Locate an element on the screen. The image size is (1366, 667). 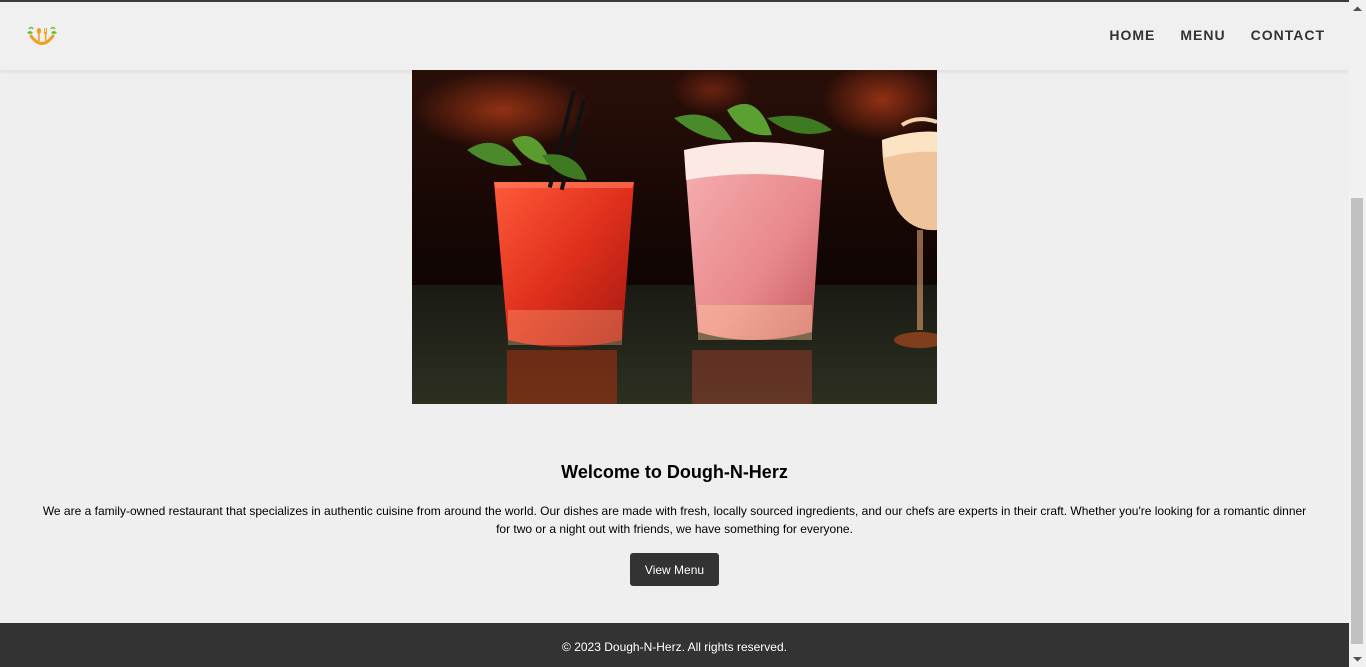
nav-home-link: HOME is located at coordinates (1132, 35).